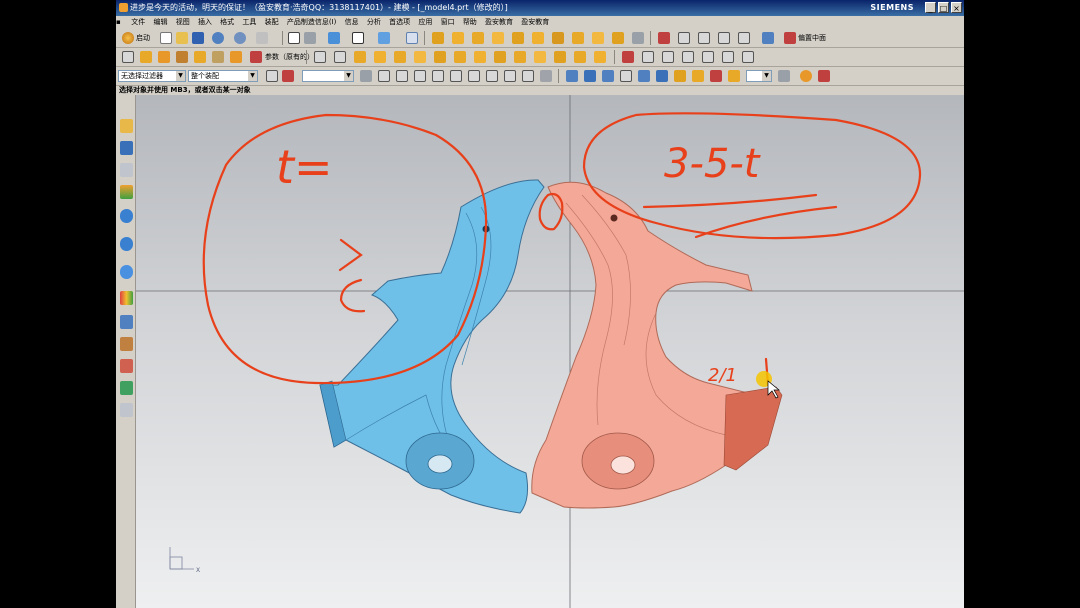 This screenshot has width=1080, height=608. What do you see at coordinates (160, 22) in the screenshot?
I see `menu-edit: 编辑` at bounding box center [160, 22].